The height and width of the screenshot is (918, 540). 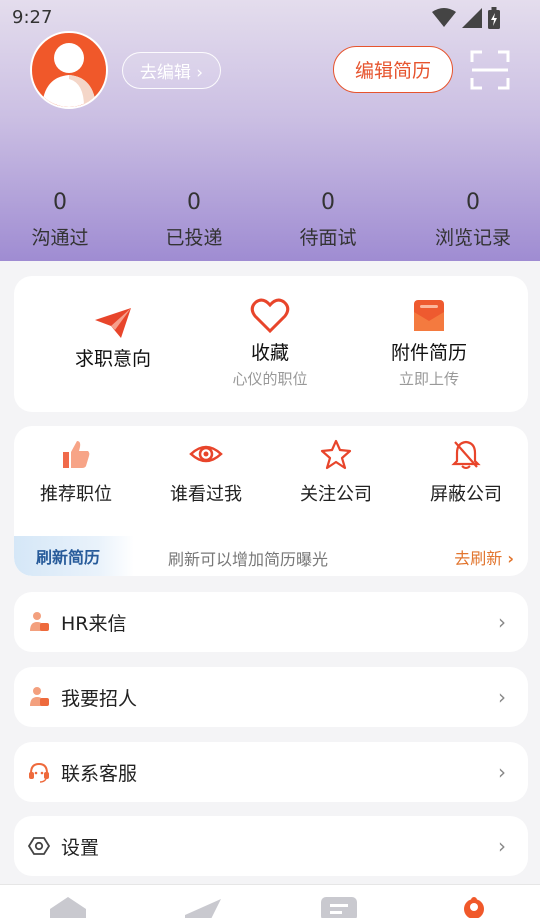 I want to click on document-tab-icon, so click(x=339, y=907).